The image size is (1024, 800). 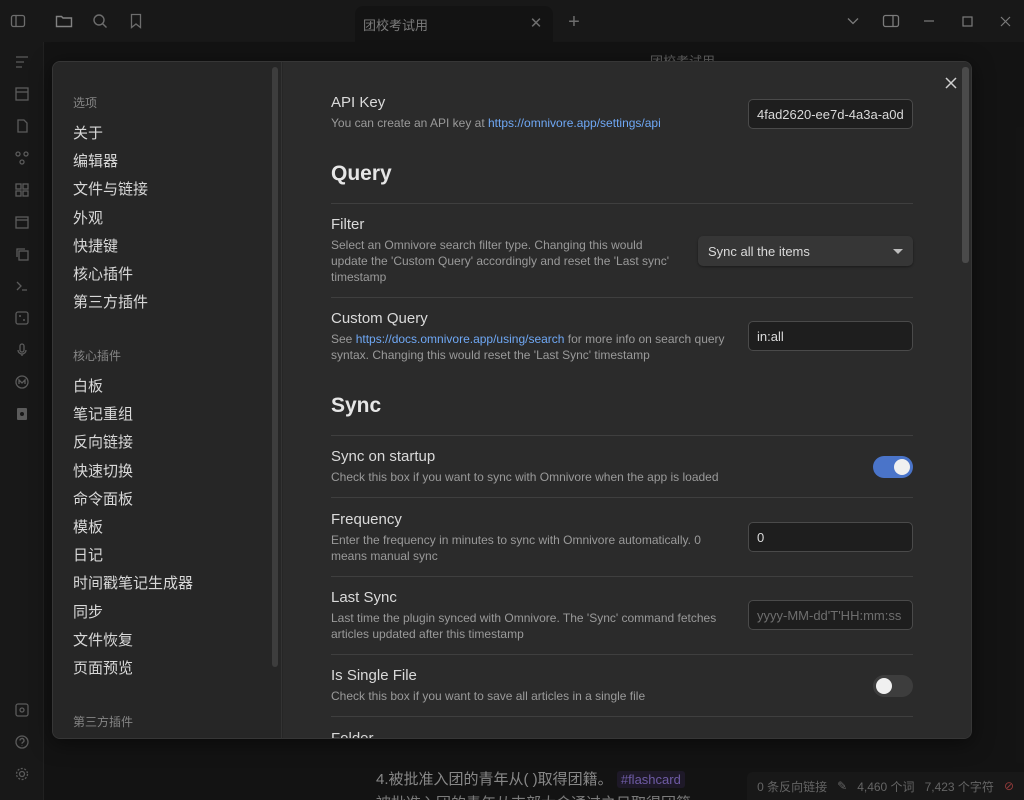 I want to click on custom-query-input: in:all, so click(x=830, y=336).